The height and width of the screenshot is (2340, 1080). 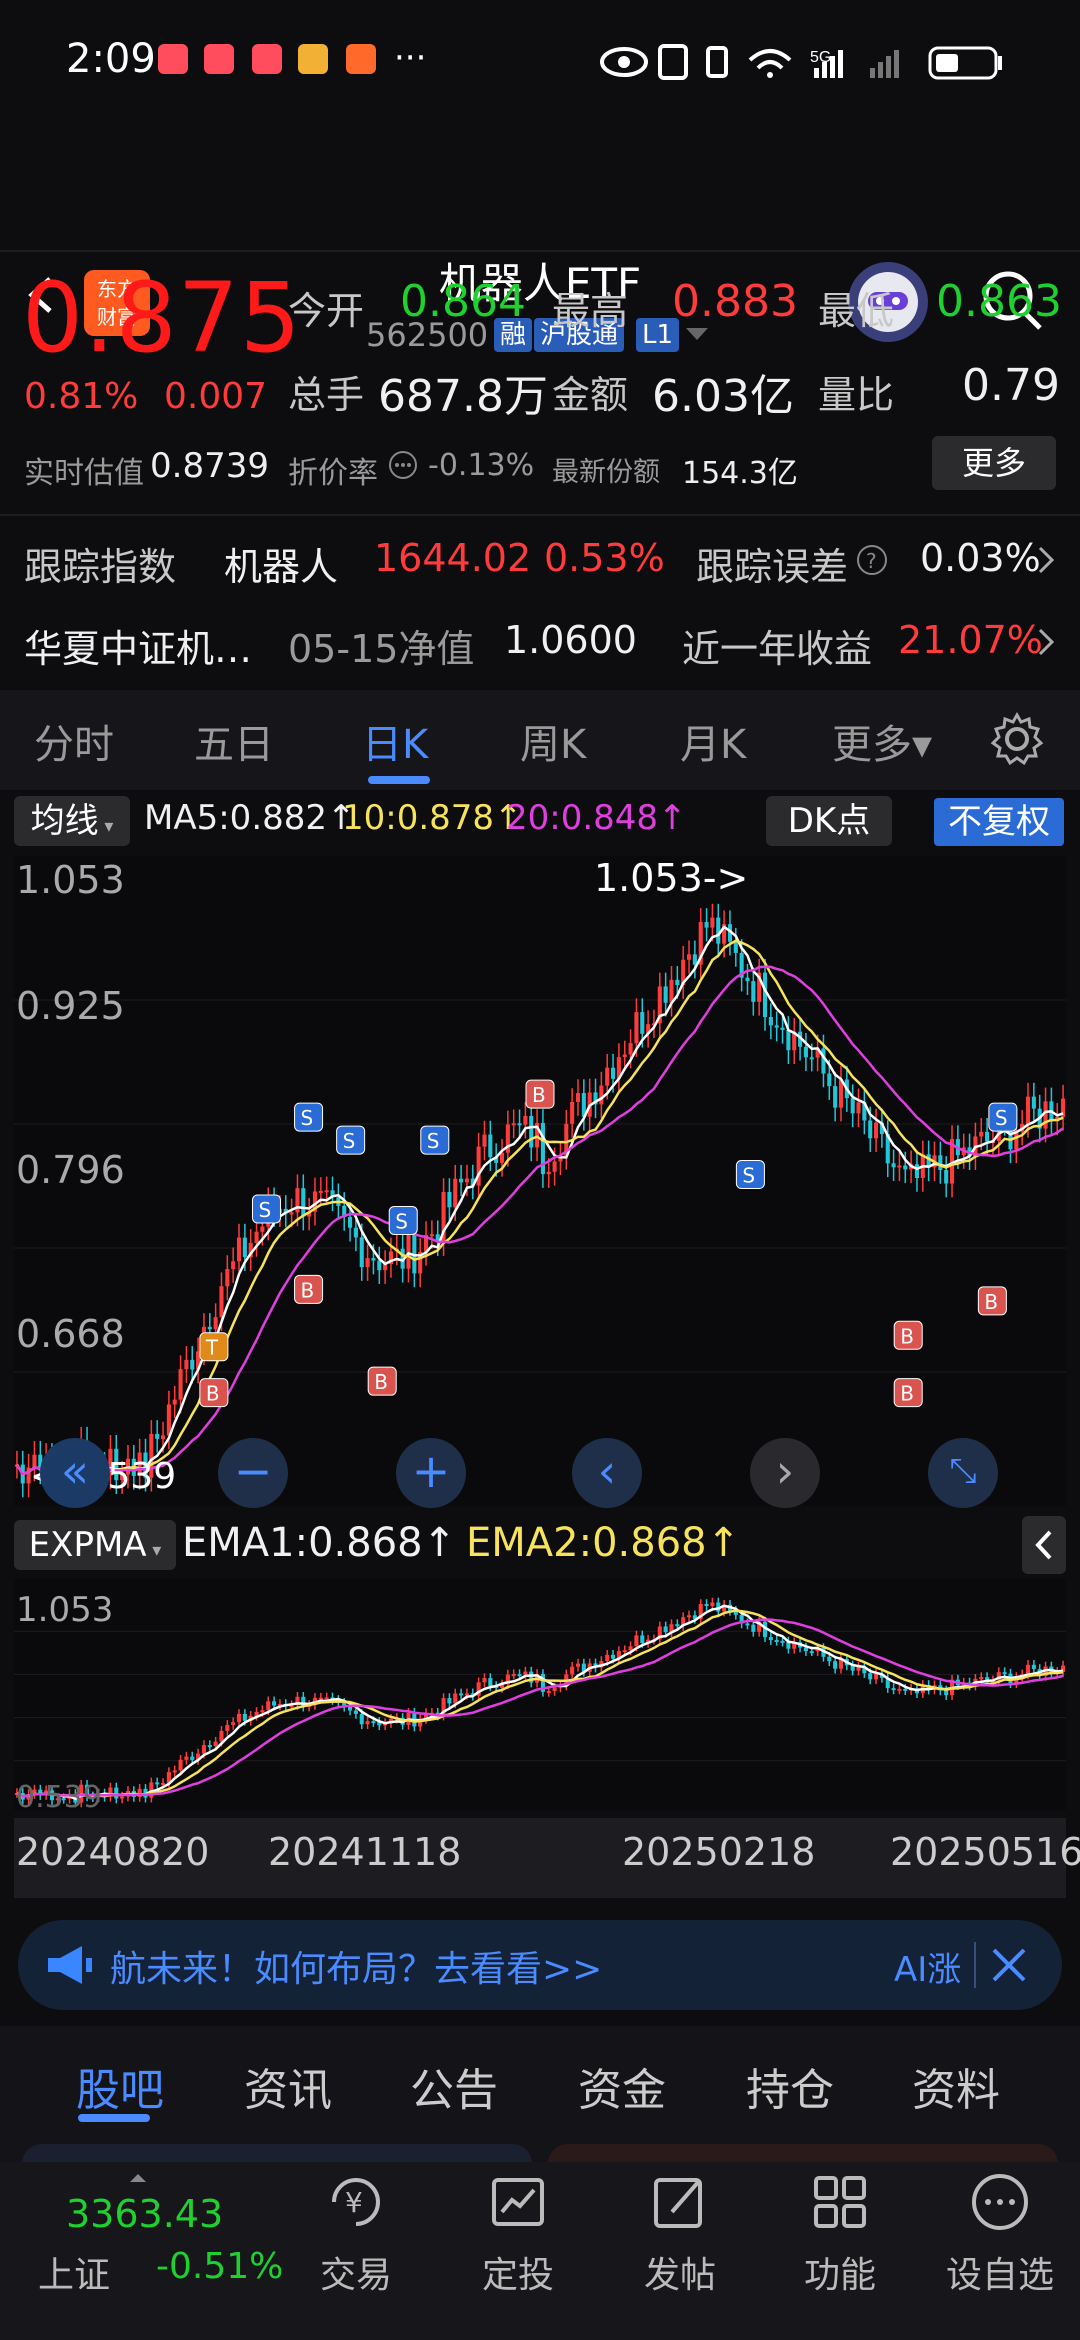 What do you see at coordinates (81, 396) in the screenshot?
I see `change-percent: 0.81%` at bounding box center [81, 396].